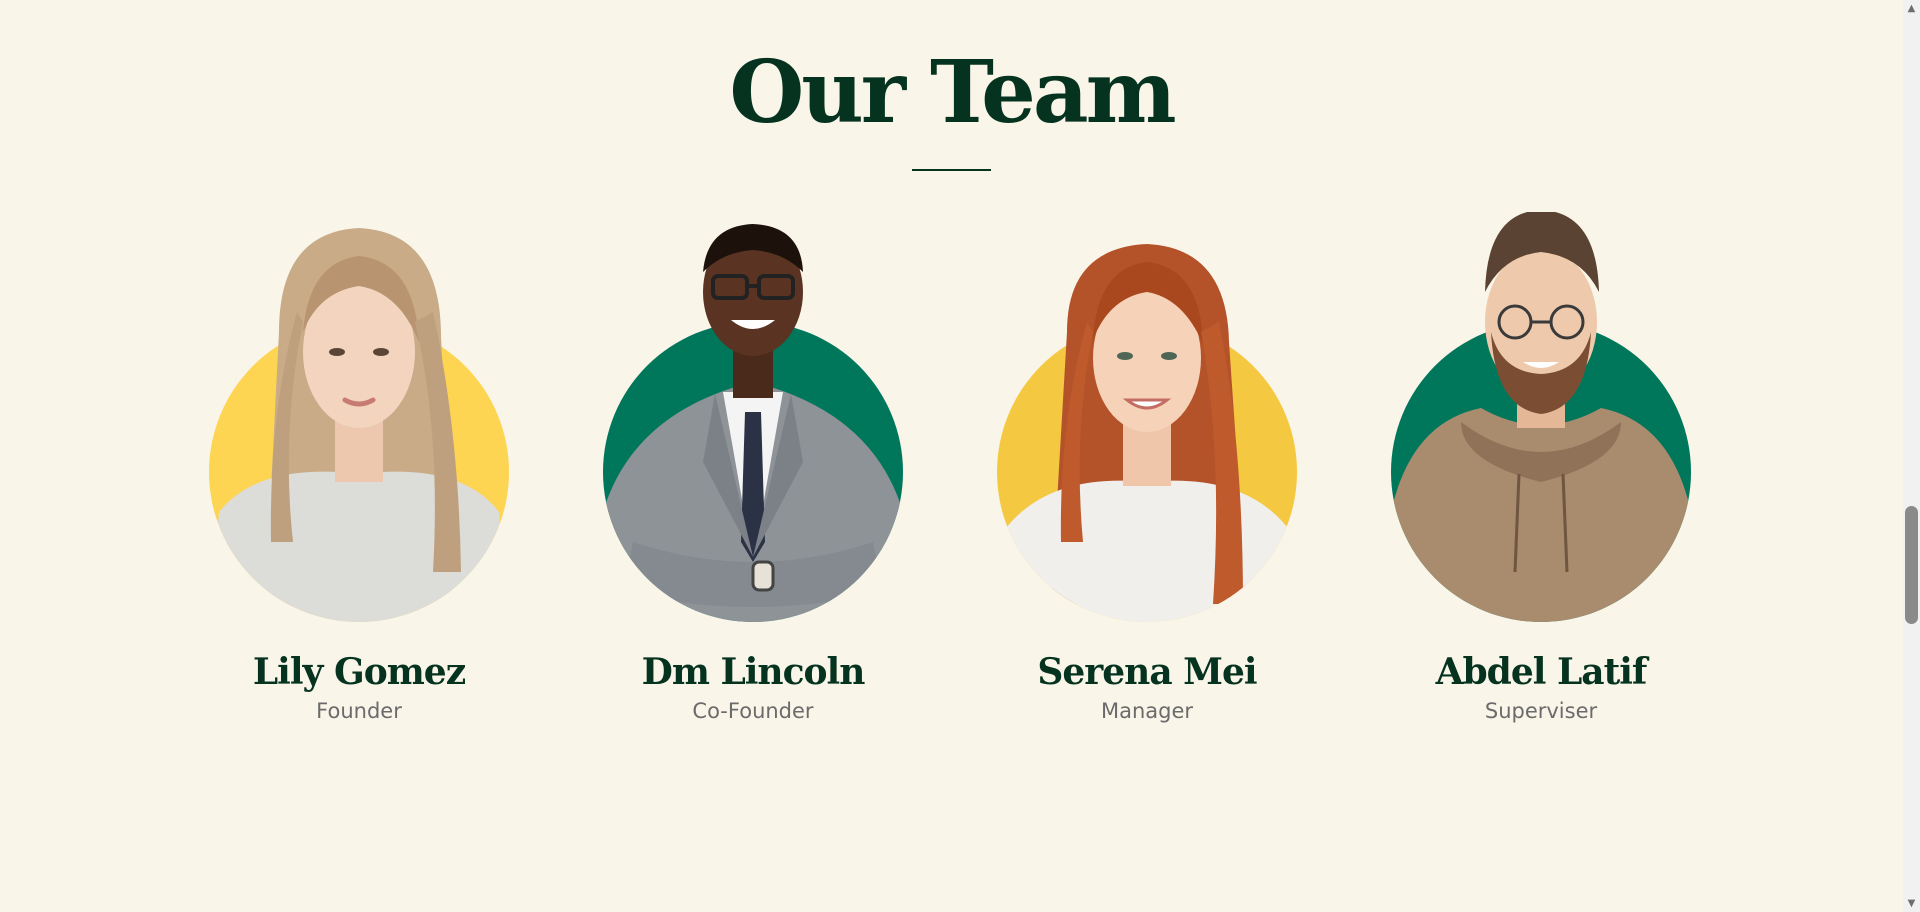 The image size is (1920, 912). I want to click on member-name: Serena Mei, so click(1147, 672).